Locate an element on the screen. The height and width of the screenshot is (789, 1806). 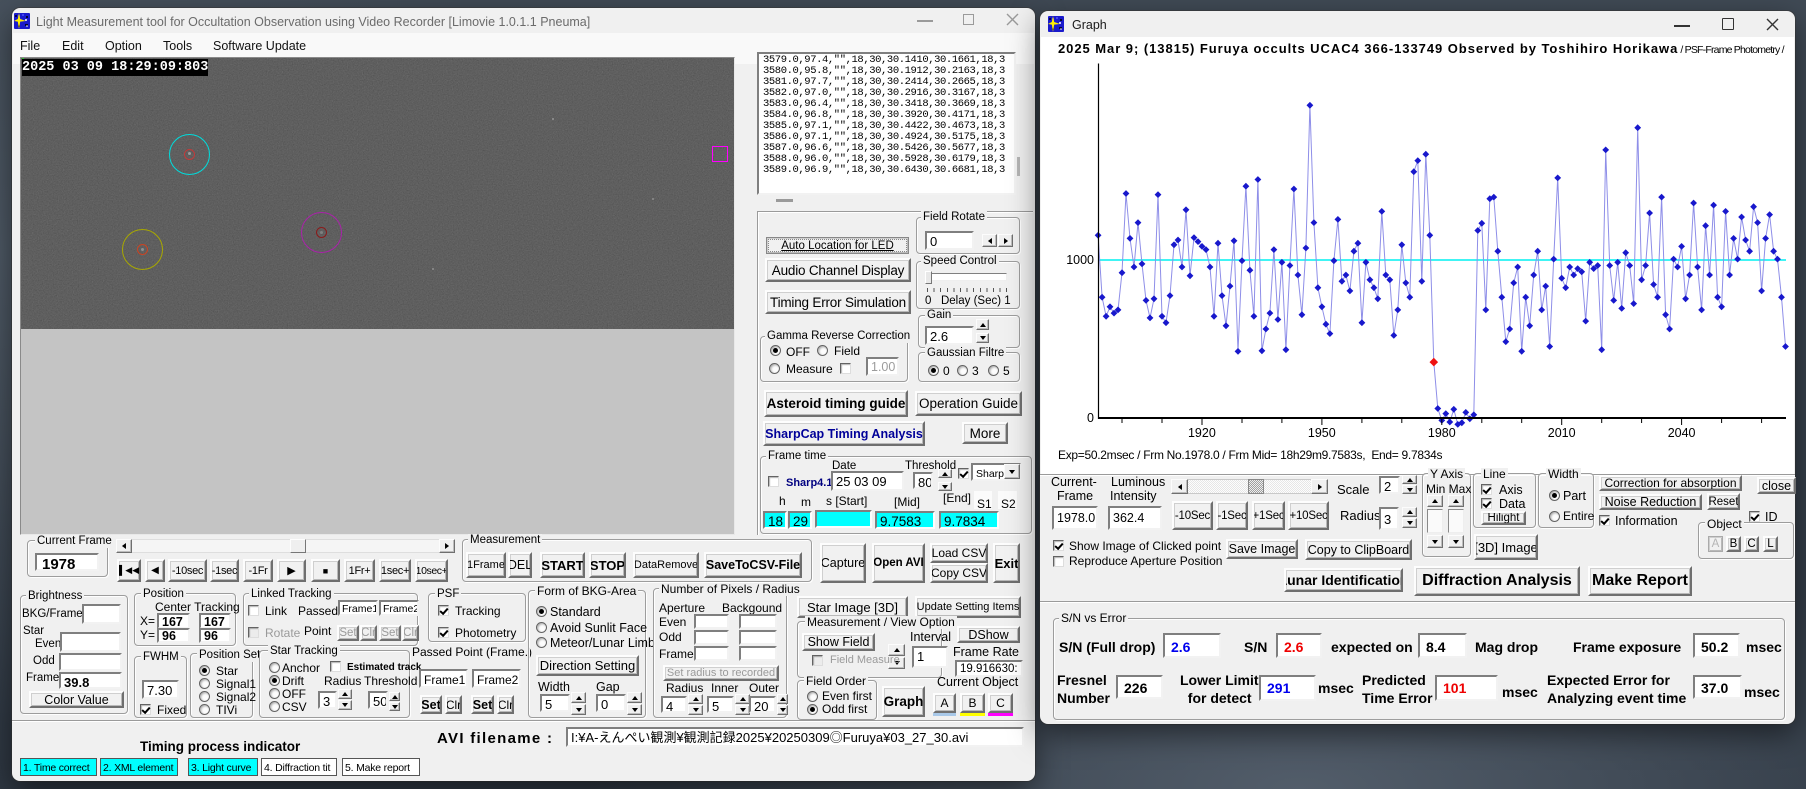
svg-text: 0 is located at coordinates (1090, 418).